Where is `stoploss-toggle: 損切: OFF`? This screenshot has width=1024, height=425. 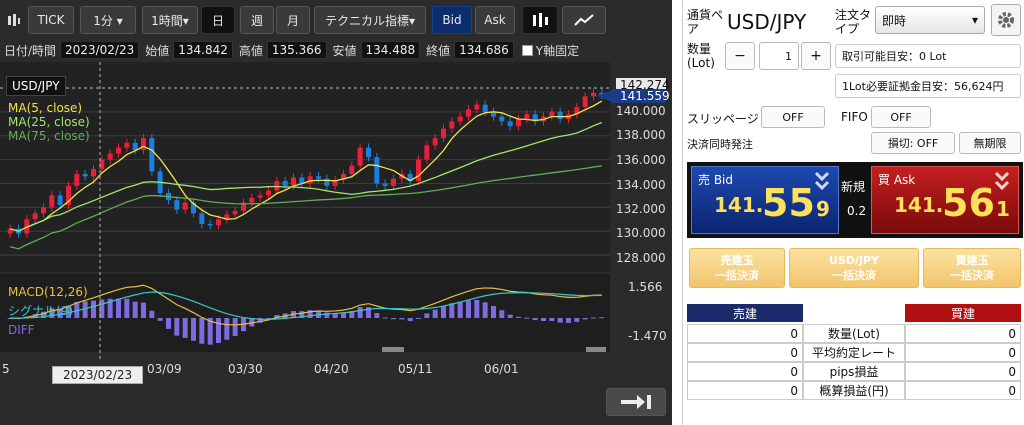 stoploss-toggle: 損切: OFF is located at coordinates (913, 143).